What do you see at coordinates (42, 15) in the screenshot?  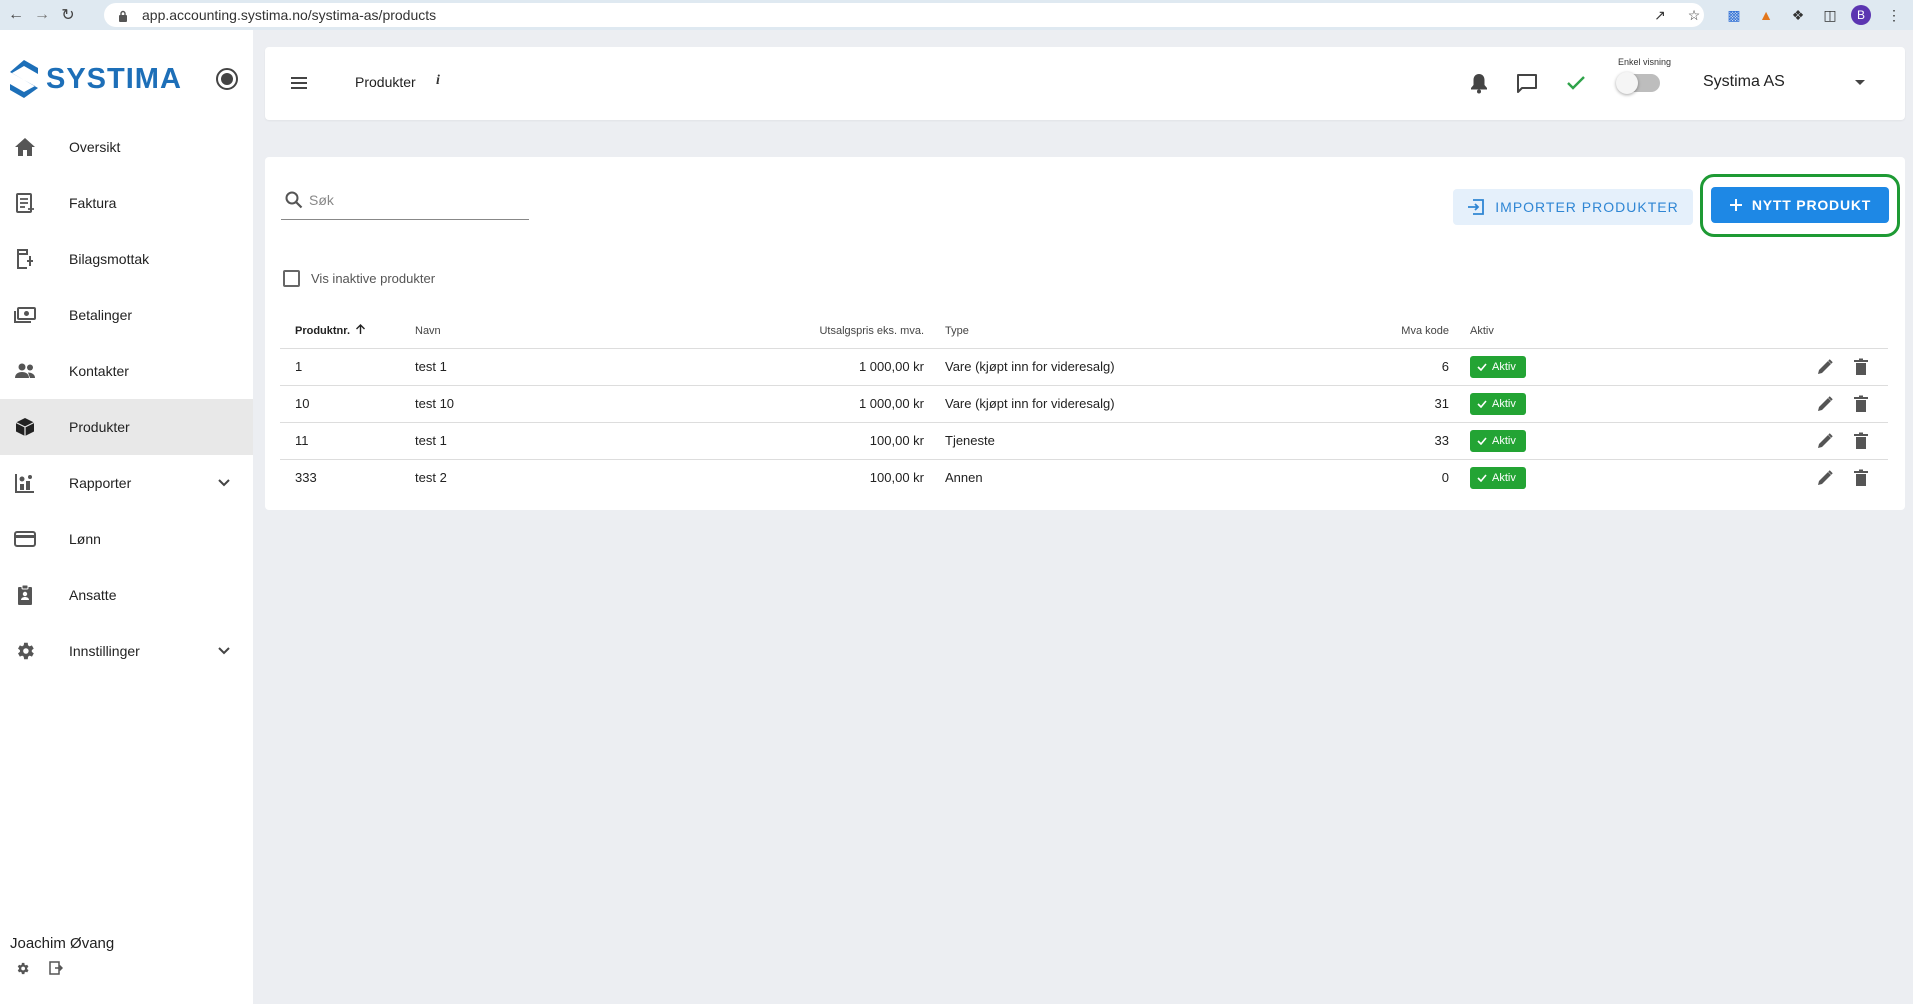 I see `forward-icon: →` at bounding box center [42, 15].